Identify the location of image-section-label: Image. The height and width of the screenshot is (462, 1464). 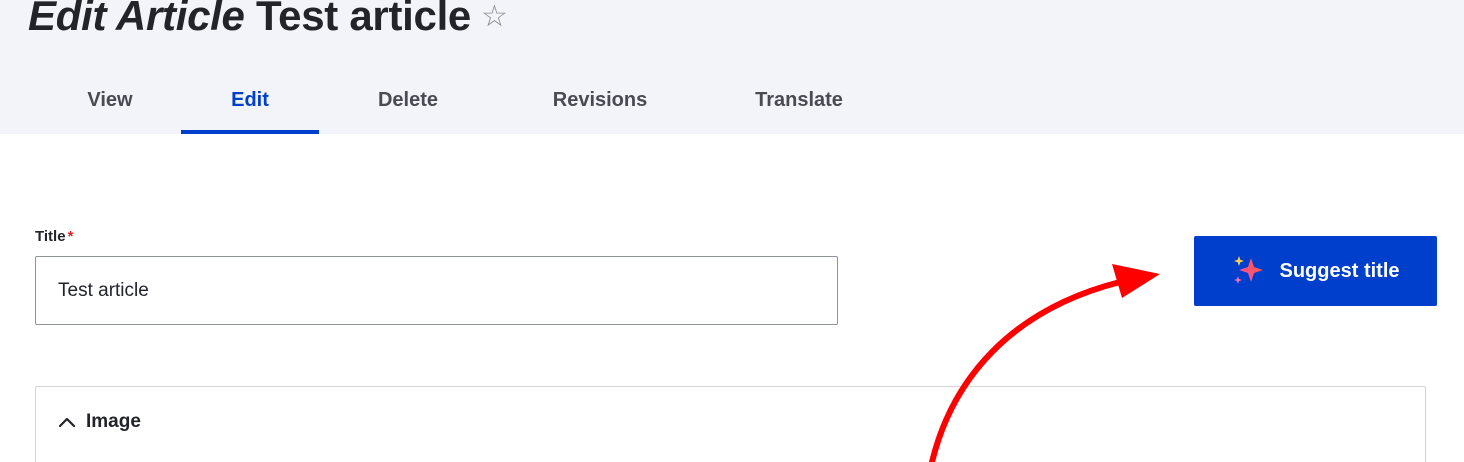
(113, 421).